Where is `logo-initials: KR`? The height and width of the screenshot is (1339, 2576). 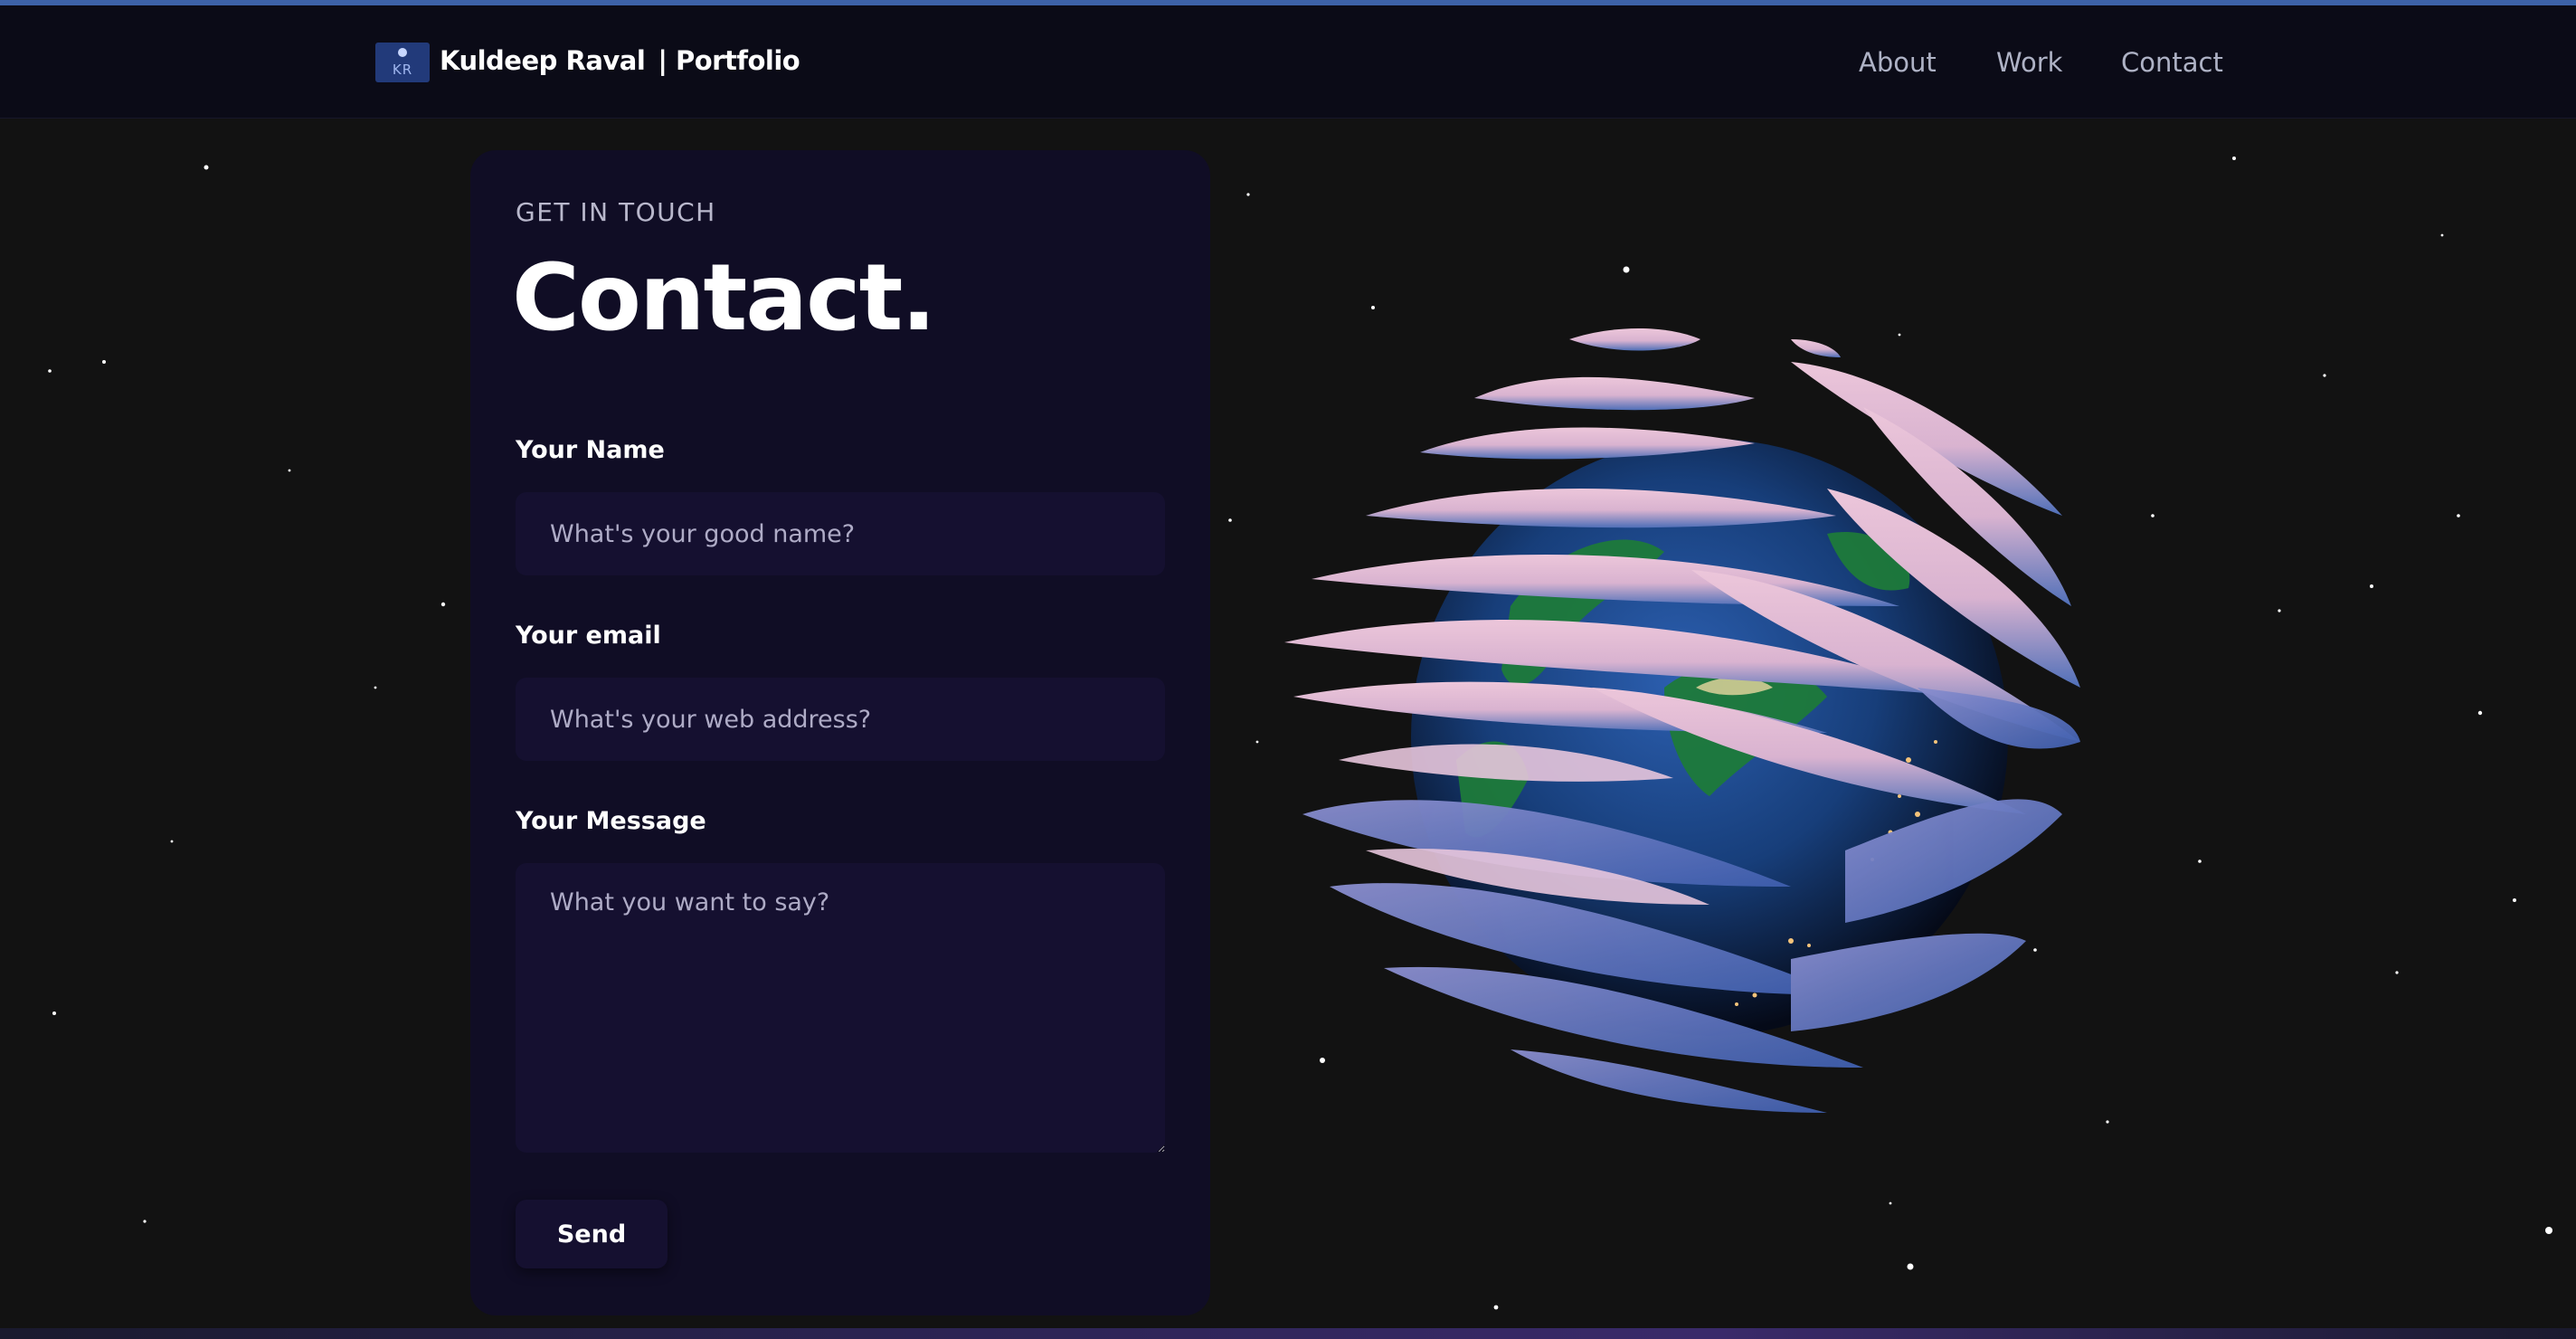 logo-initials: KR is located at coordinates (403, 70).